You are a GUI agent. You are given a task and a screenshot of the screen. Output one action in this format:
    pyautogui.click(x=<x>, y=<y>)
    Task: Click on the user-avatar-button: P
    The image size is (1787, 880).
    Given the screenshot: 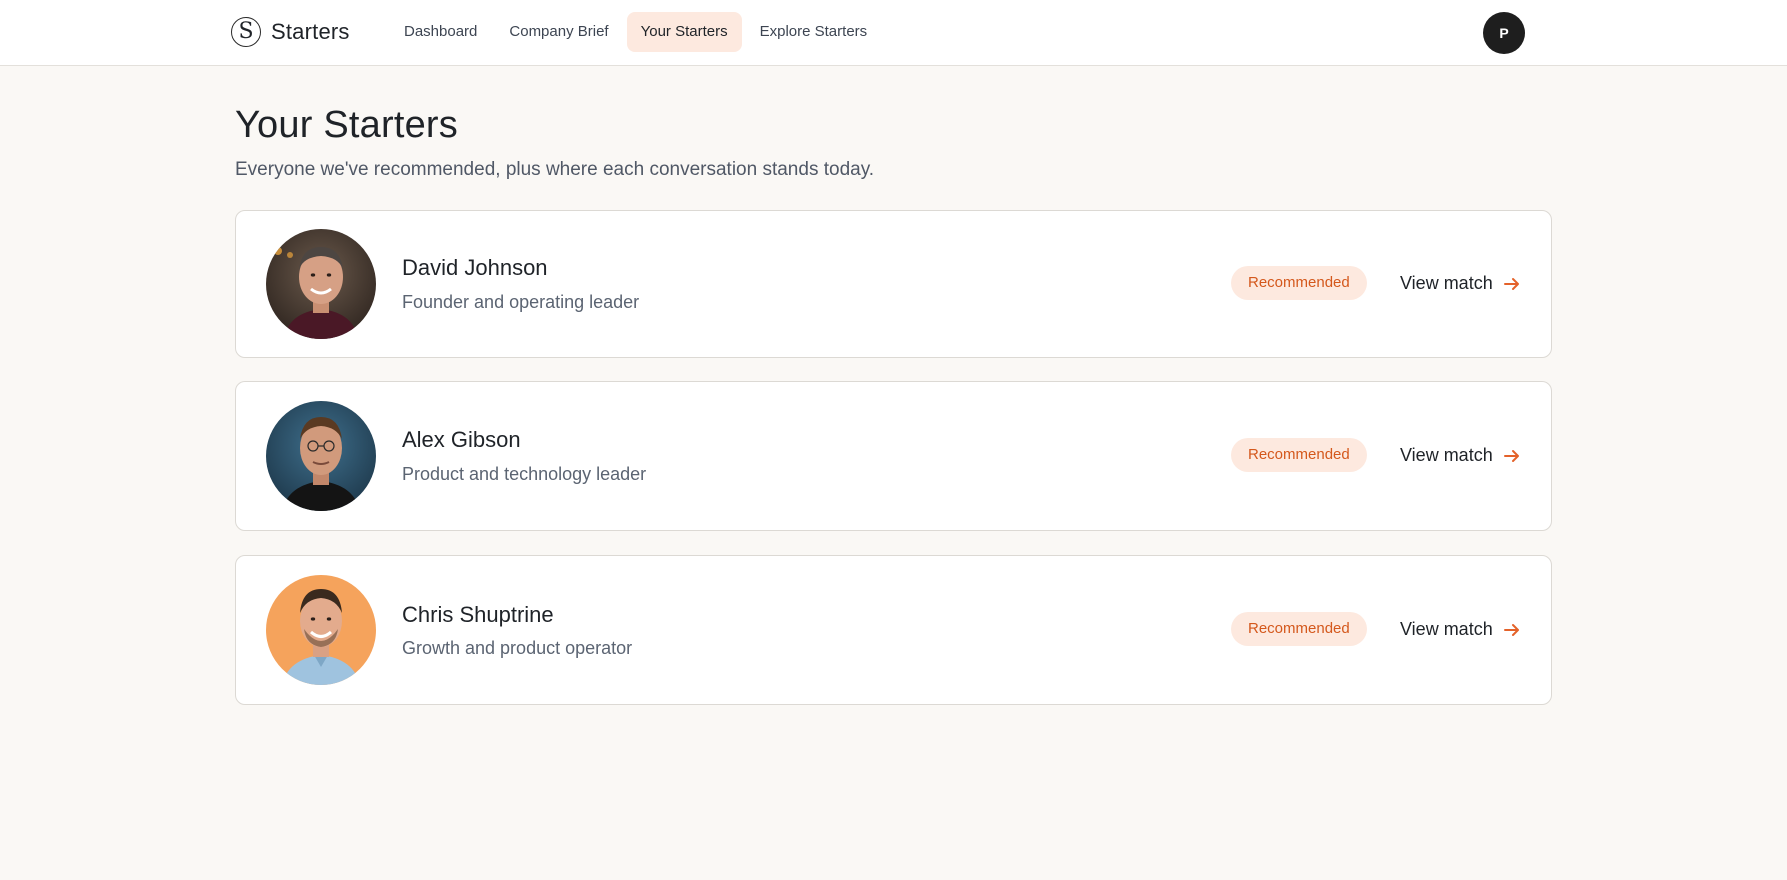 What is the action you would take?
    pyautogui.click(x=1504, y=33)
    